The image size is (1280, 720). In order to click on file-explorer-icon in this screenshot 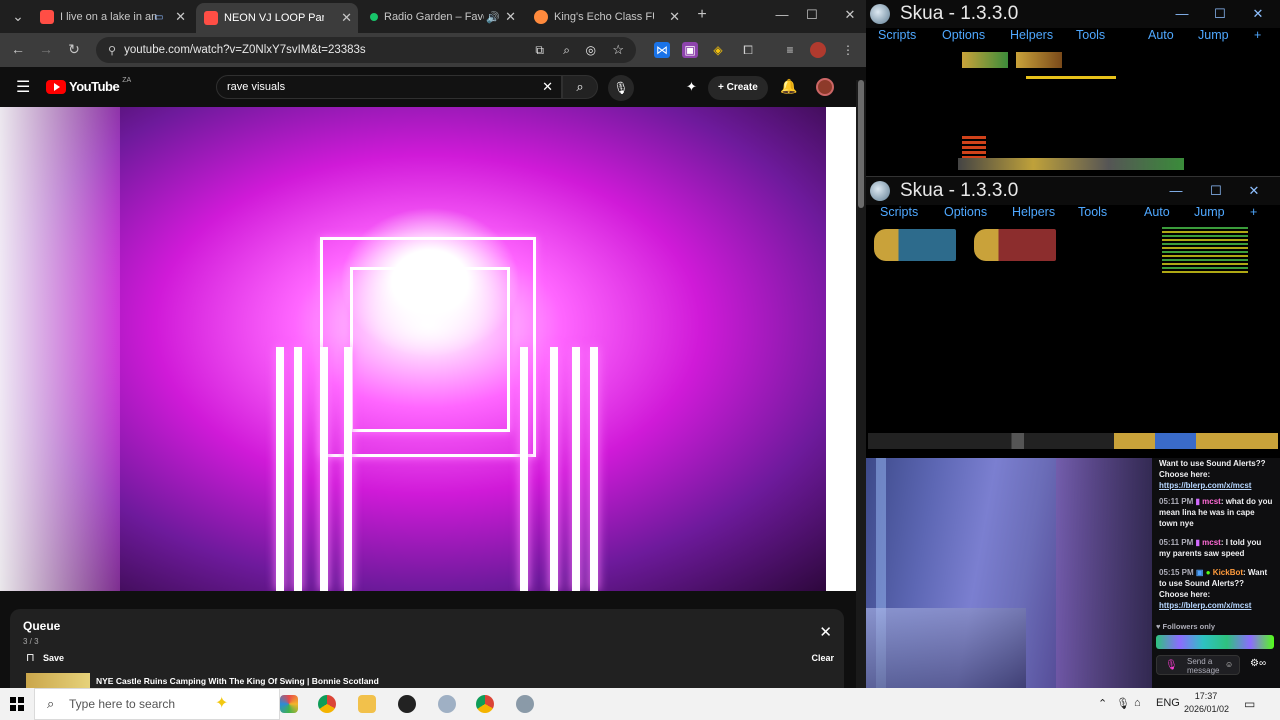, I will do `click(367, 704)`.